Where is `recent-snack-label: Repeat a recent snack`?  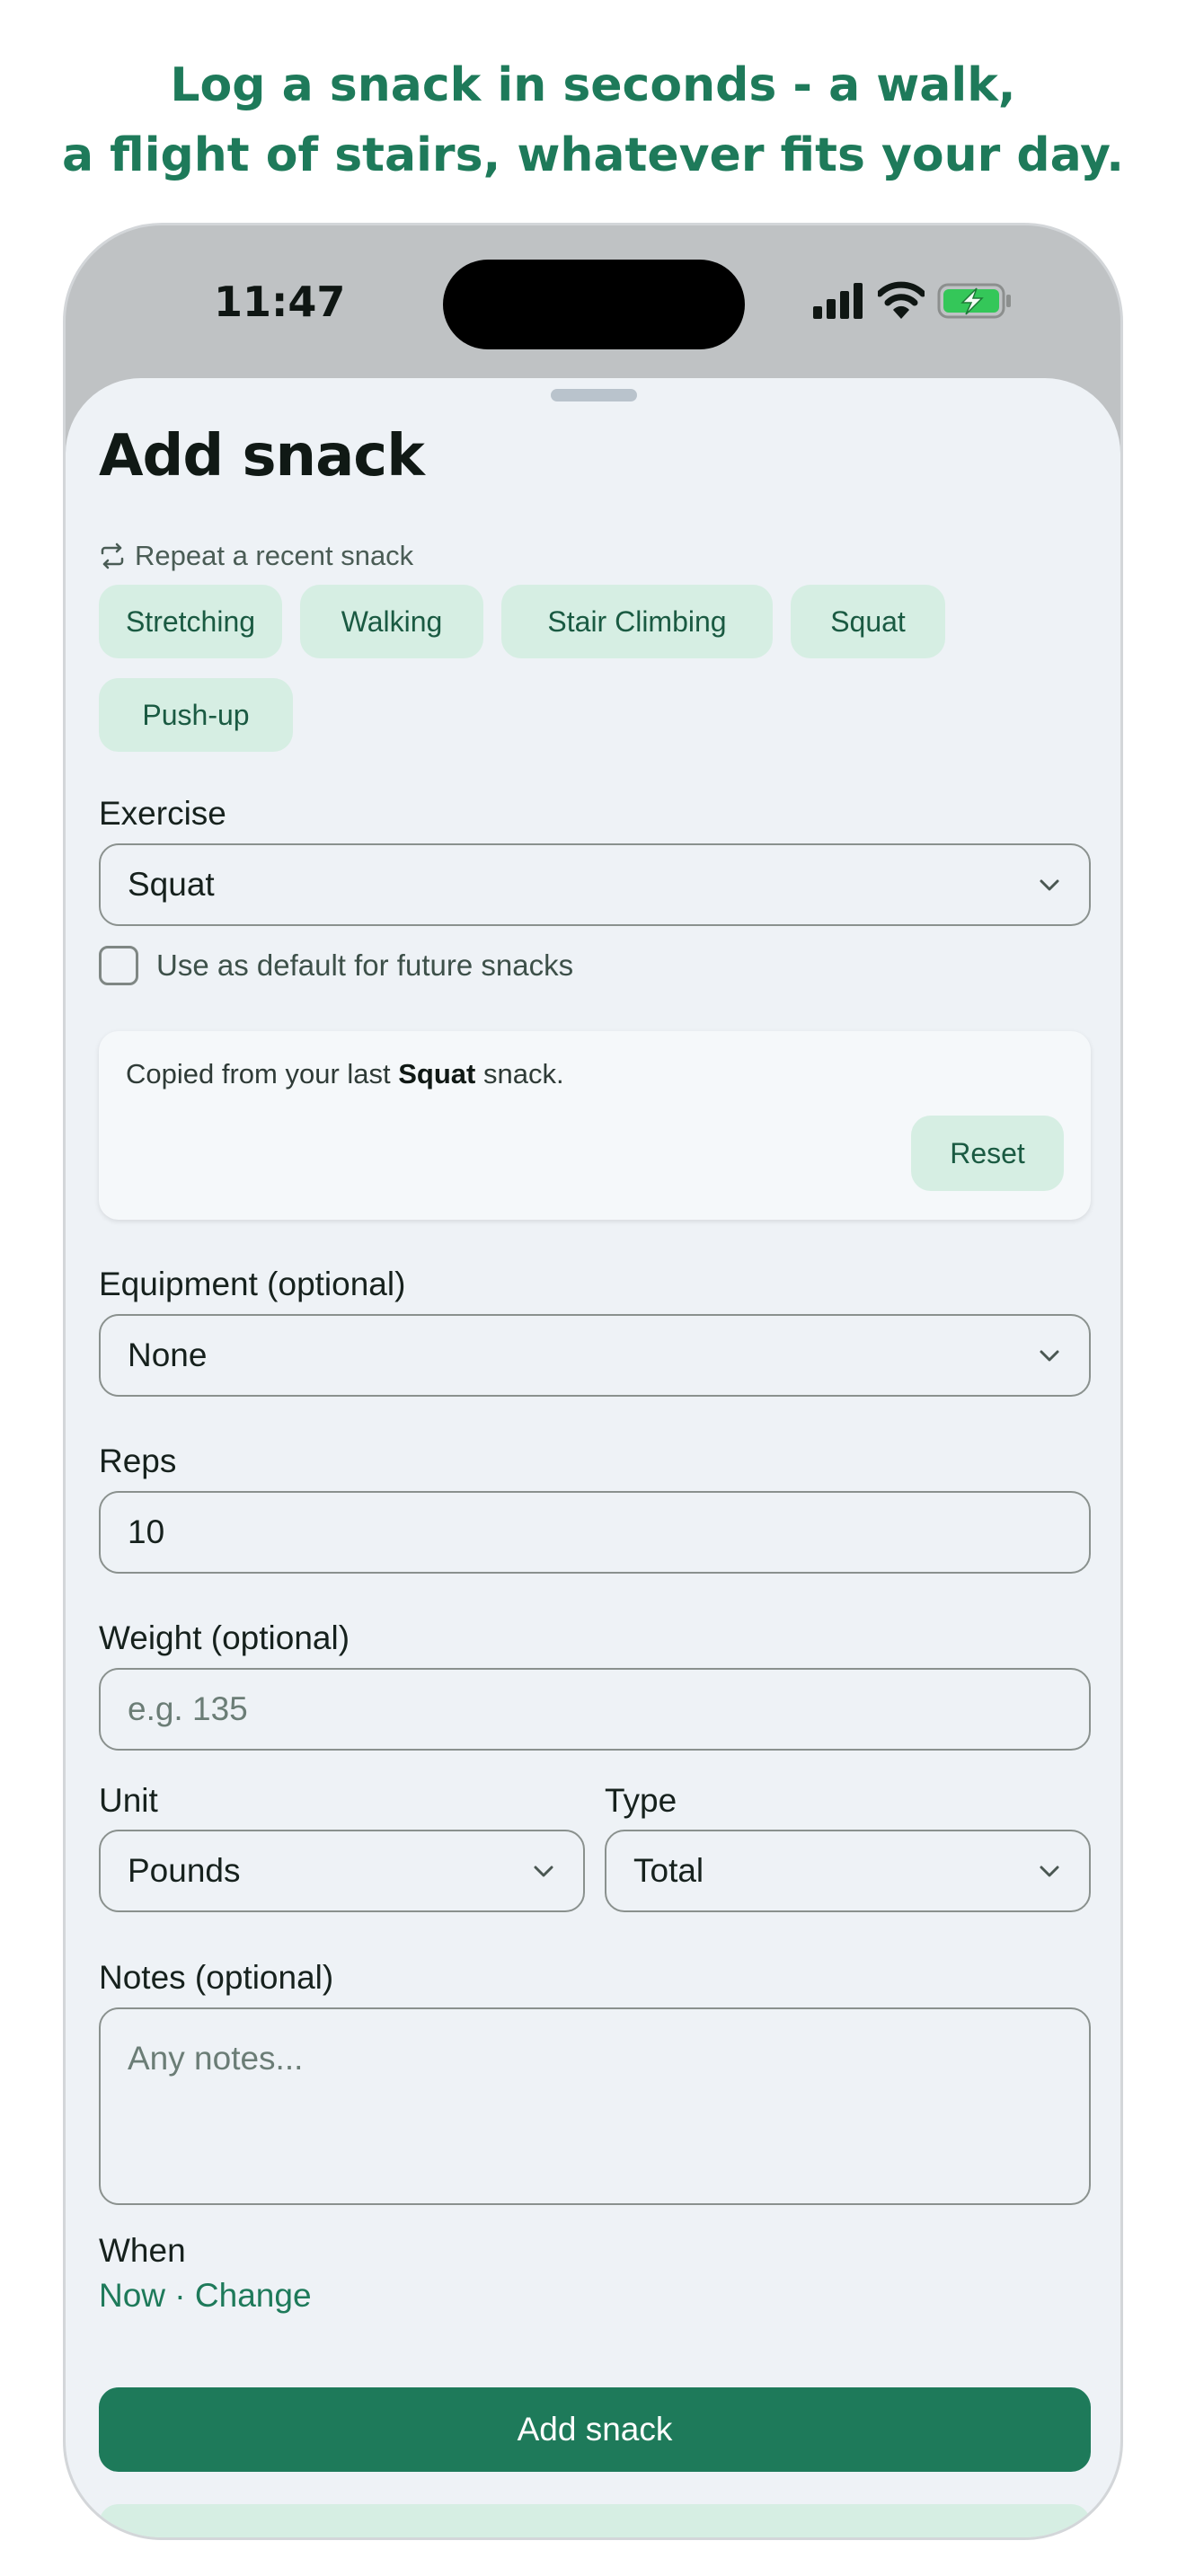 recent-snack-label: Repeat a recent snack is located at coordinates (256, 556).